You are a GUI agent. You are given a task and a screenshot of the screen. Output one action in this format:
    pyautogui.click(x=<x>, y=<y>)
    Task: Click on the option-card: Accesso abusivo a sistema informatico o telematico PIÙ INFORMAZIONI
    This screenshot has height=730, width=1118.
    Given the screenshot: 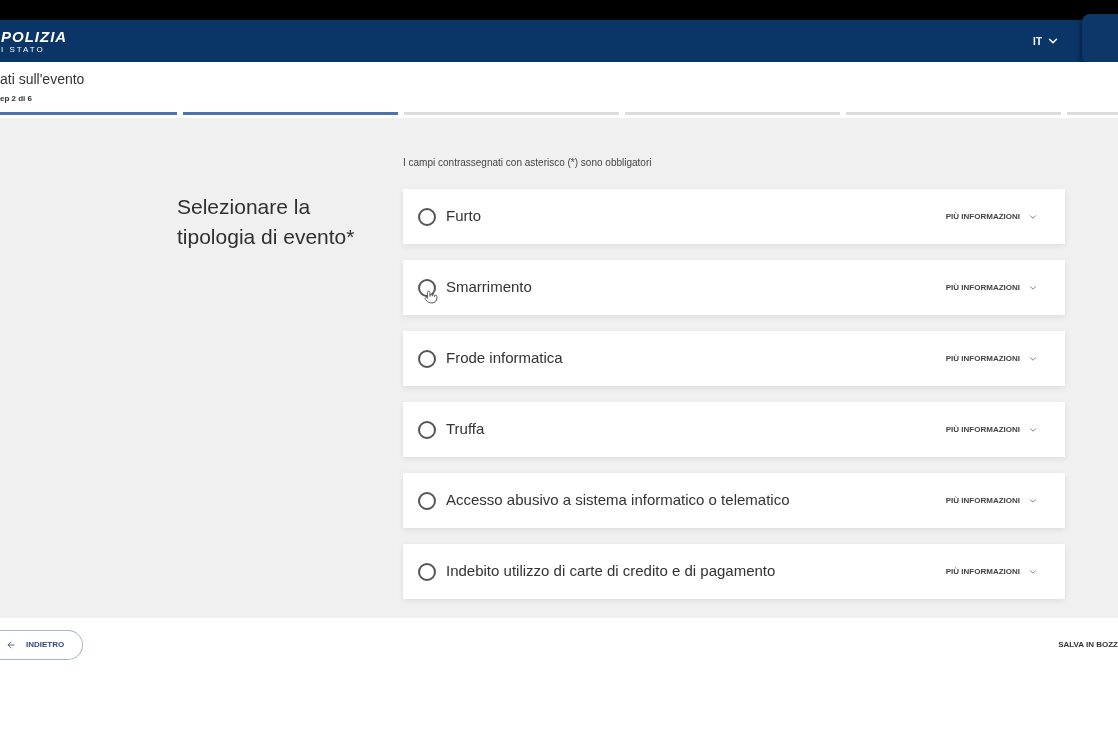 What is the action you would take?
    pyautogui.click(x=734, y=500)
    